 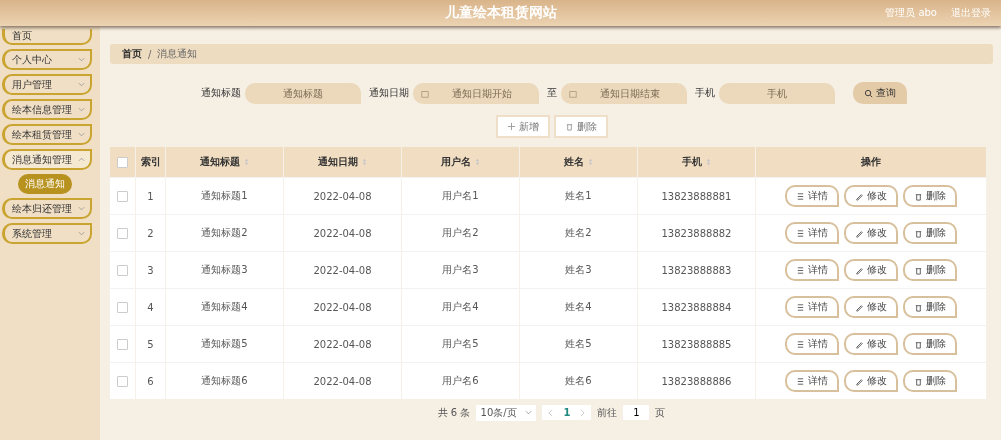 I want to click on breadcrumb-link: 首页, so click(x=132, y=54).